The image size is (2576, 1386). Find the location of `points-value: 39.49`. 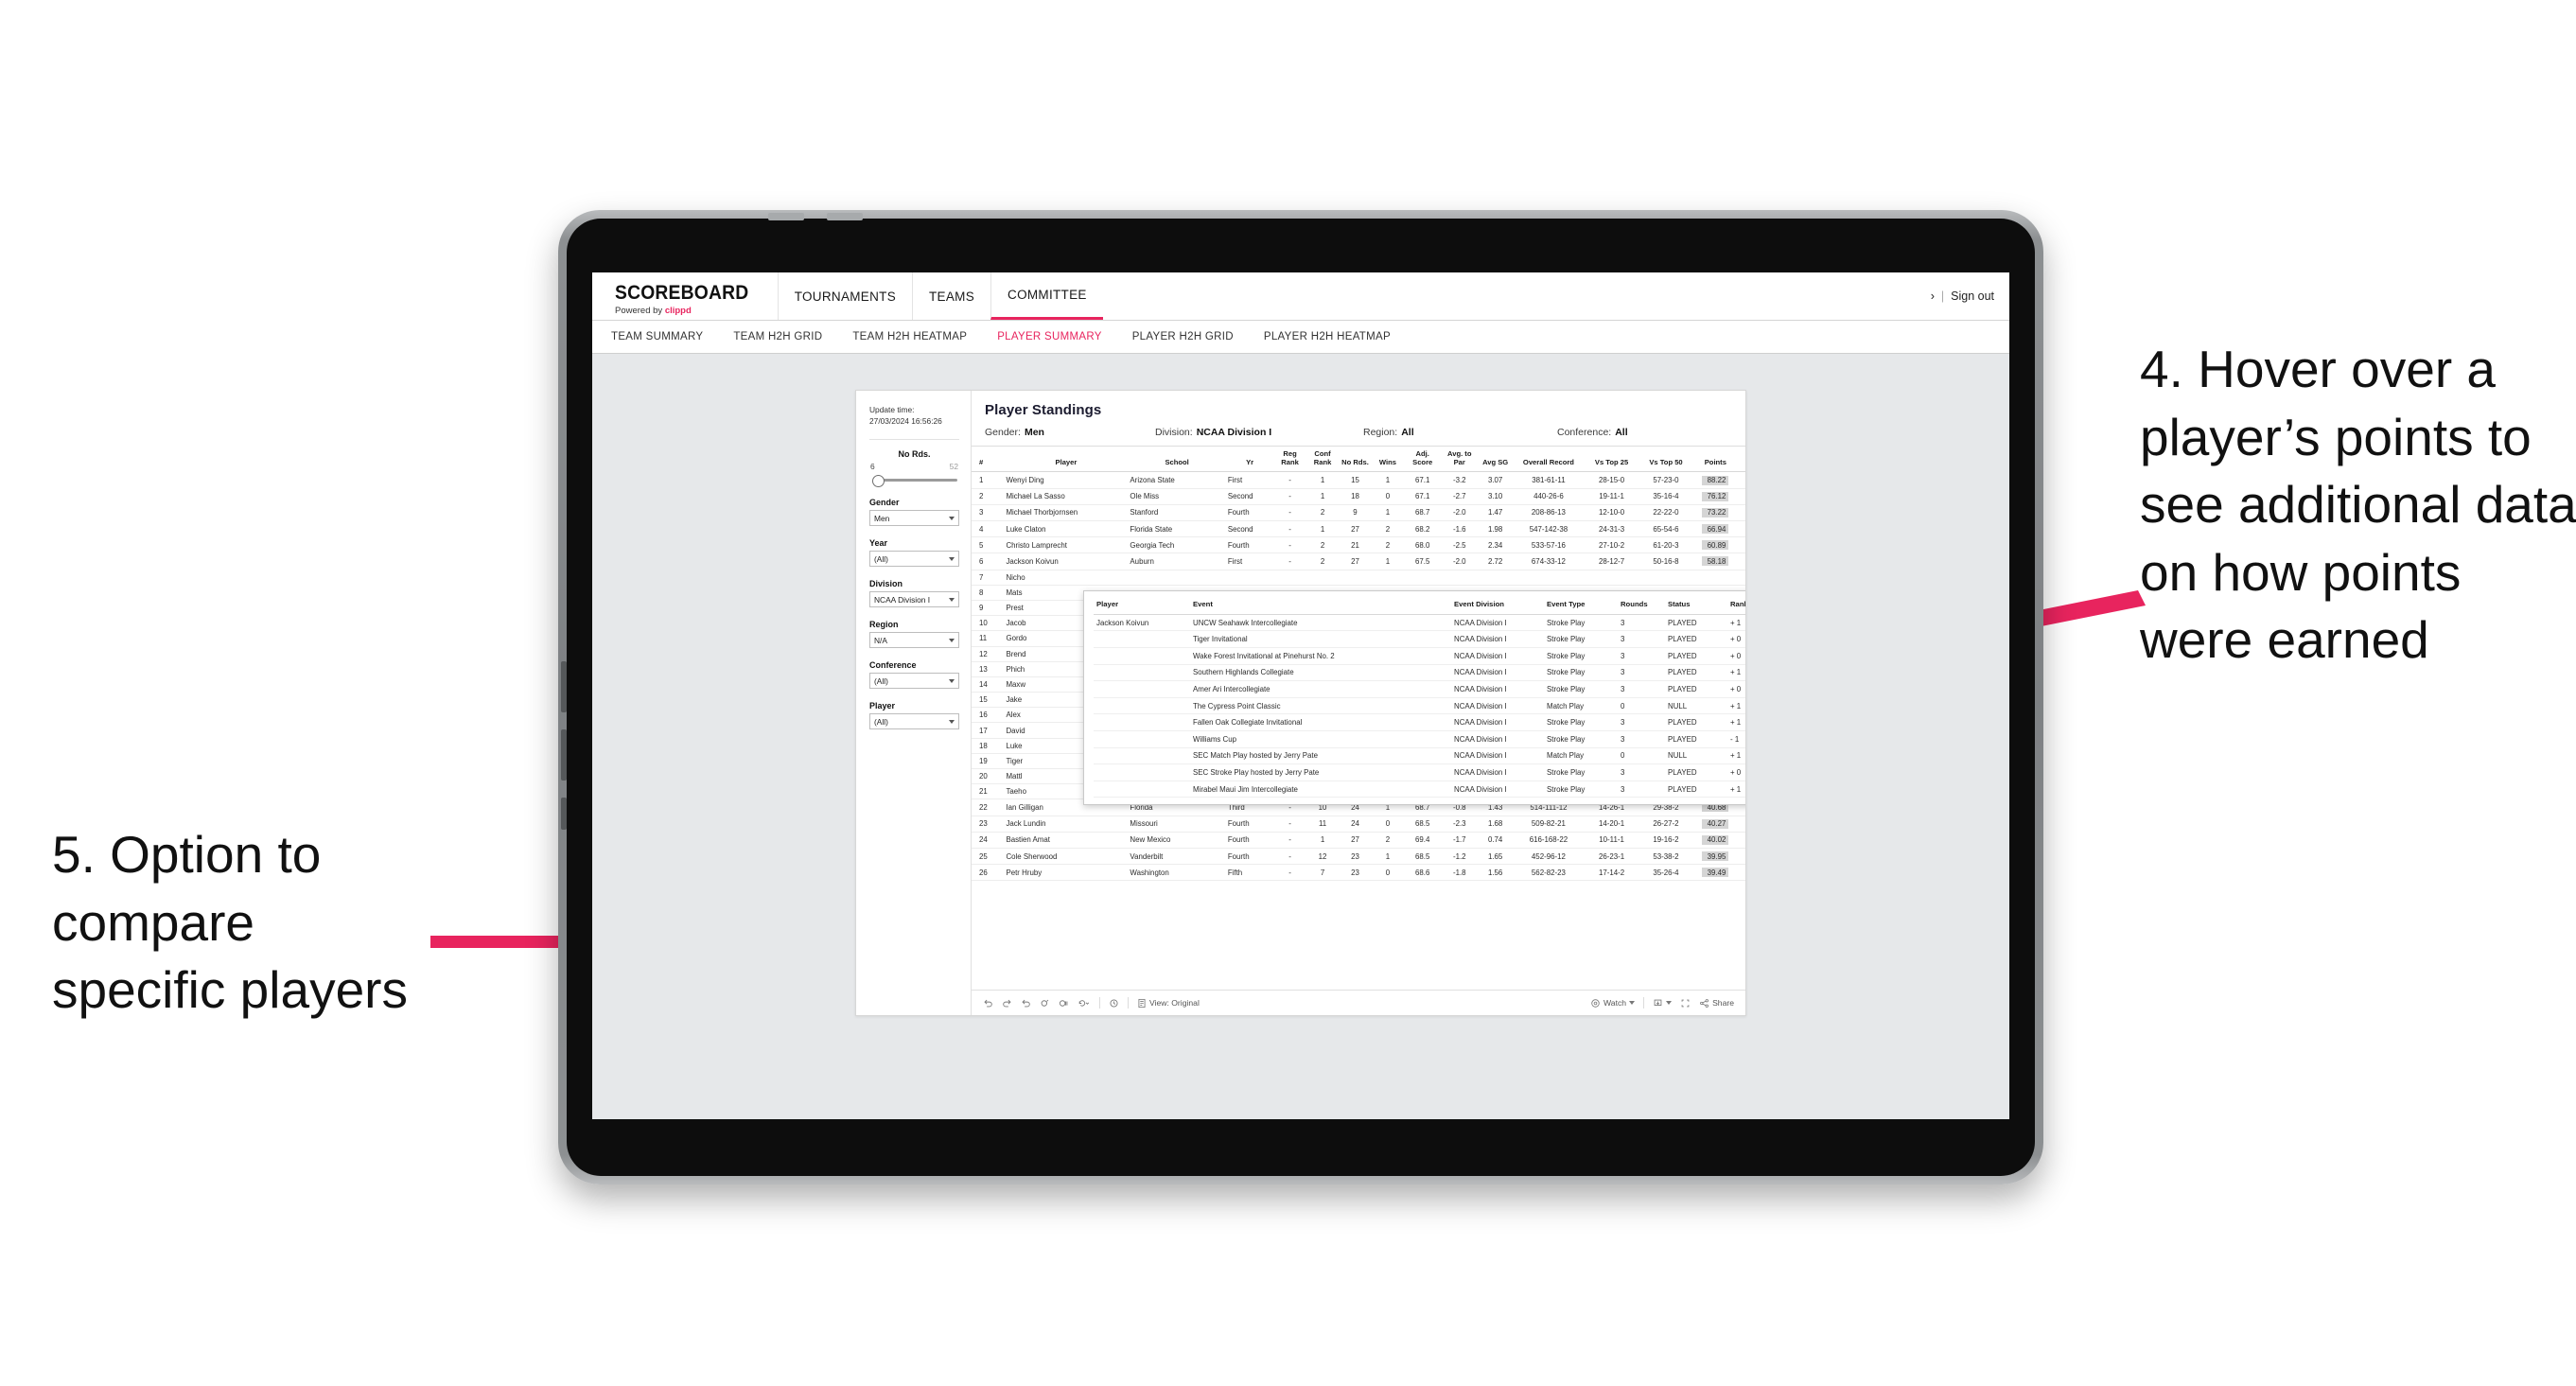

points-value: 39.49 is located at coordinates (1716, 873).